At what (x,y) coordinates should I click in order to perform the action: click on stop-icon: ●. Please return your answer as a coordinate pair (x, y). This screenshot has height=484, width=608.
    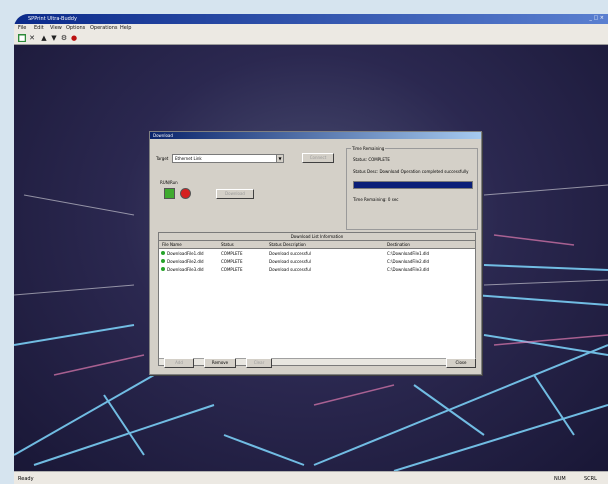
    Looking at the image, I should click on (74, 38).